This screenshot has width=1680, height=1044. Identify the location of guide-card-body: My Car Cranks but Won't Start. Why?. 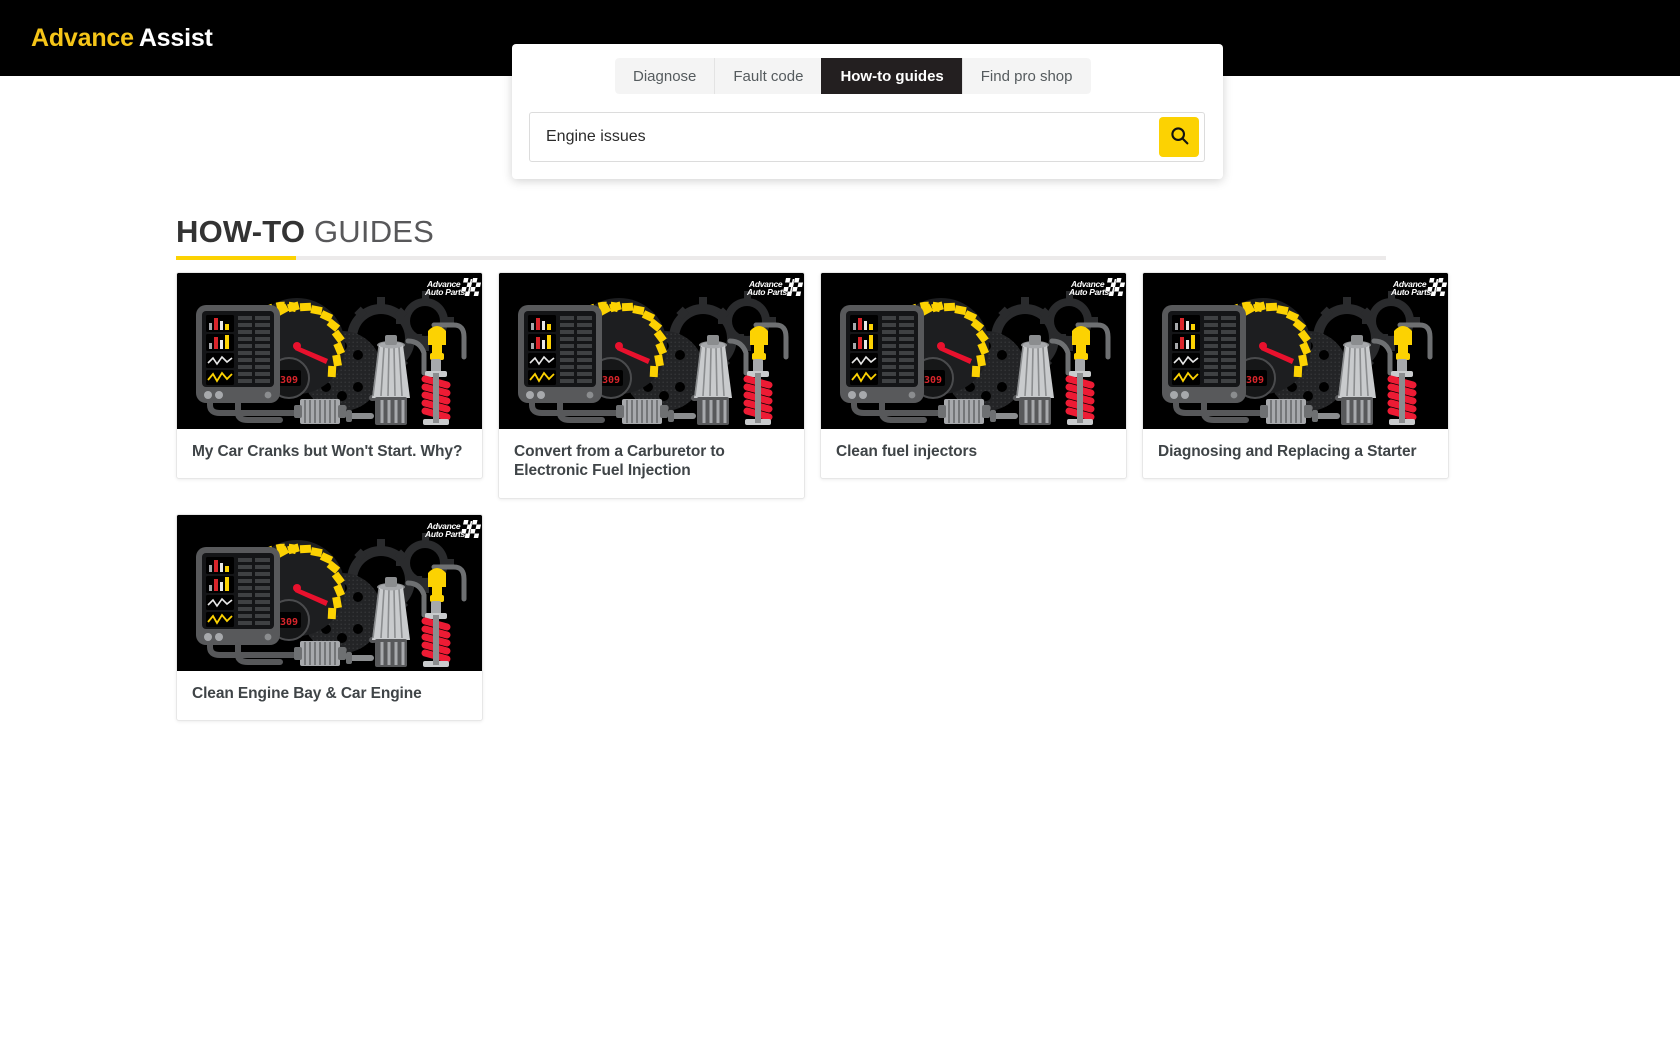
(329, 453).